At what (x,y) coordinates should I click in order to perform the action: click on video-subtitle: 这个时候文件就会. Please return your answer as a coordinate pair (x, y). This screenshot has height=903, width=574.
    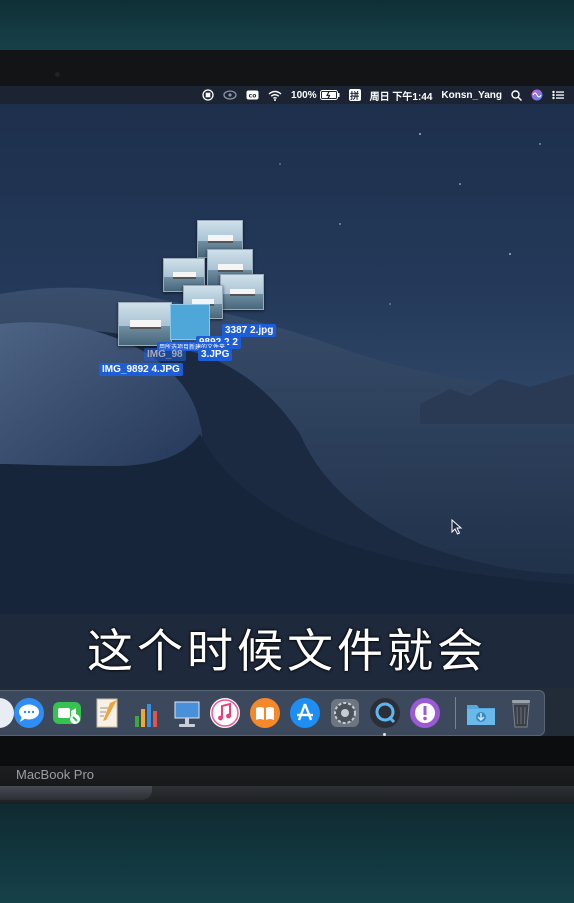
    Looking at the image, I should click on (287, 651).